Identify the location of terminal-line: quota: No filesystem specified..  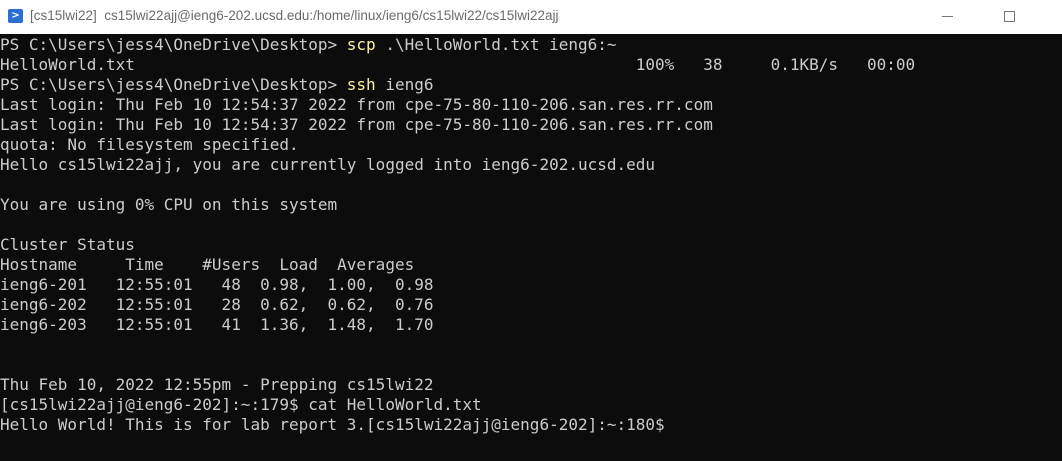
(149, 144).